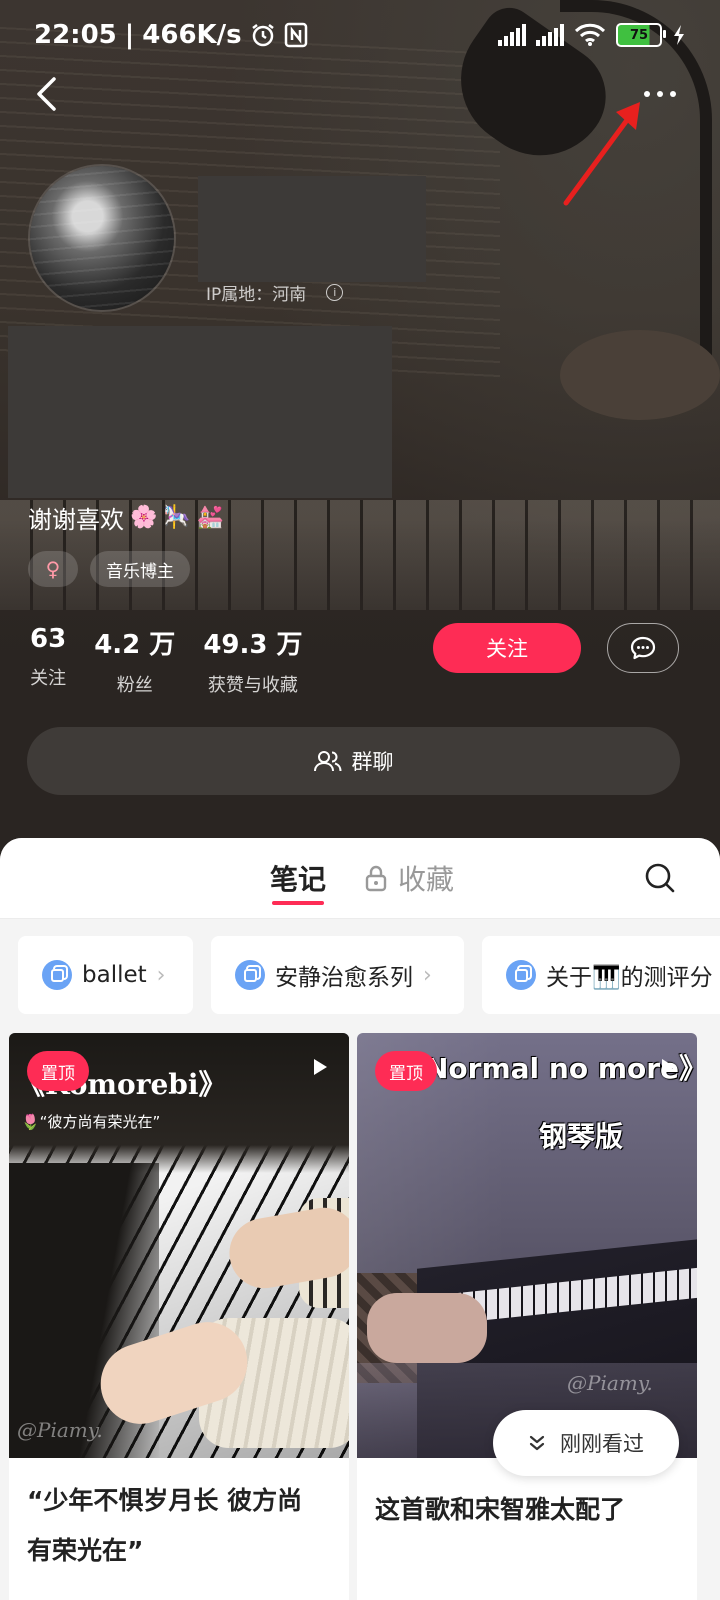 This screenshot has height=1600, width=720. I want to click on chat-bubble-icon, so click(643, 648).